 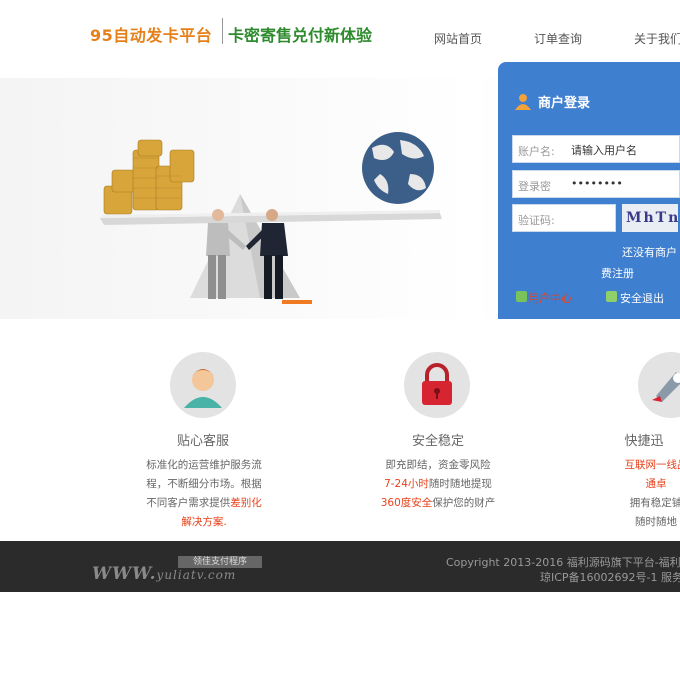 What do you see at coordinates (652, 465) in the screenshot?
I see `feature-speed-line: 互联网一线品` at bounding box center [652, 465].